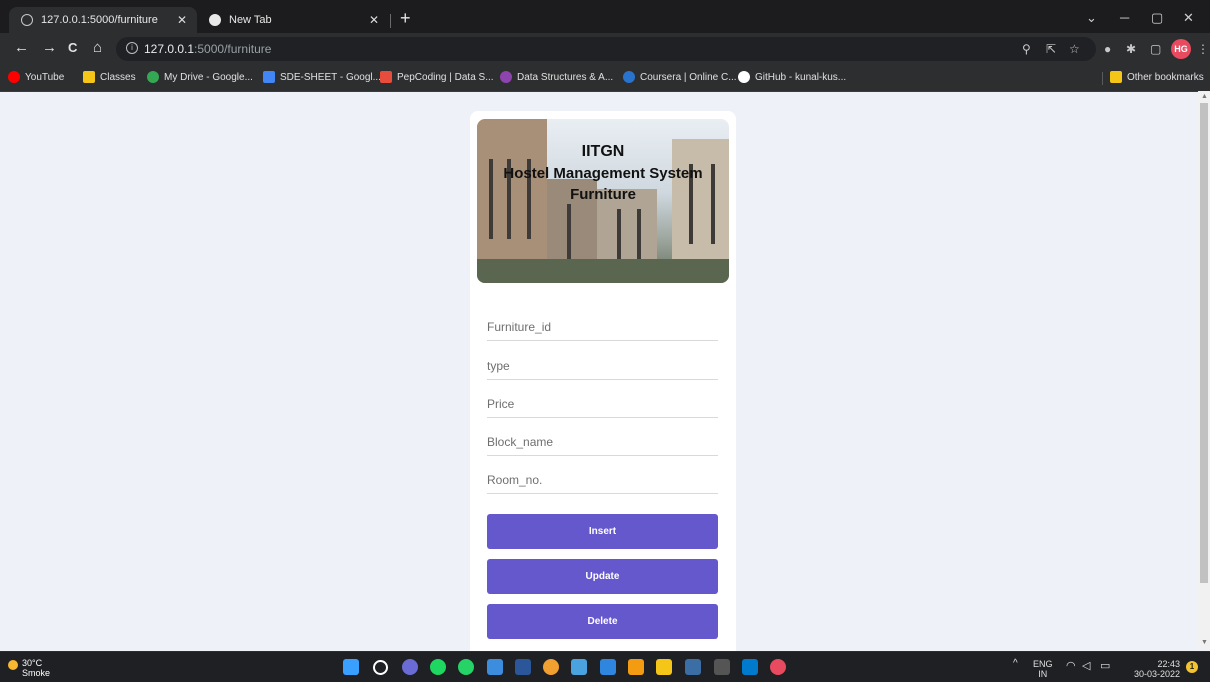  Describe the element at coordinates (495, 667) in the screenshot. I see `calculator-icon` at that location.